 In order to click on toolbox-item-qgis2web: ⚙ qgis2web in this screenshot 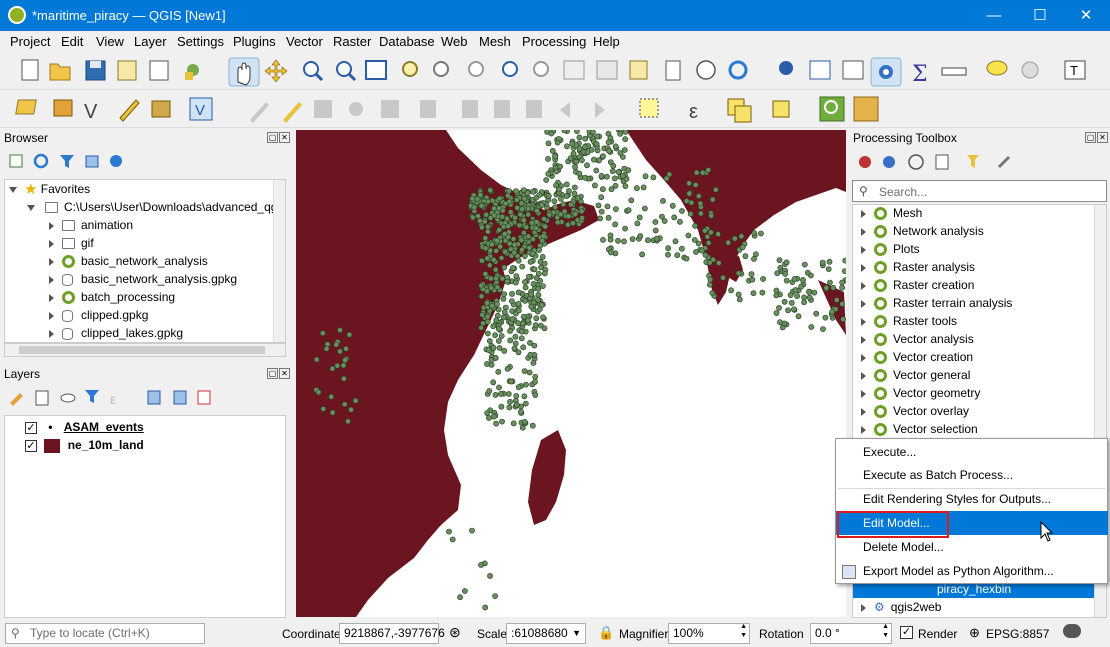, I will do `click(901, 607)`.